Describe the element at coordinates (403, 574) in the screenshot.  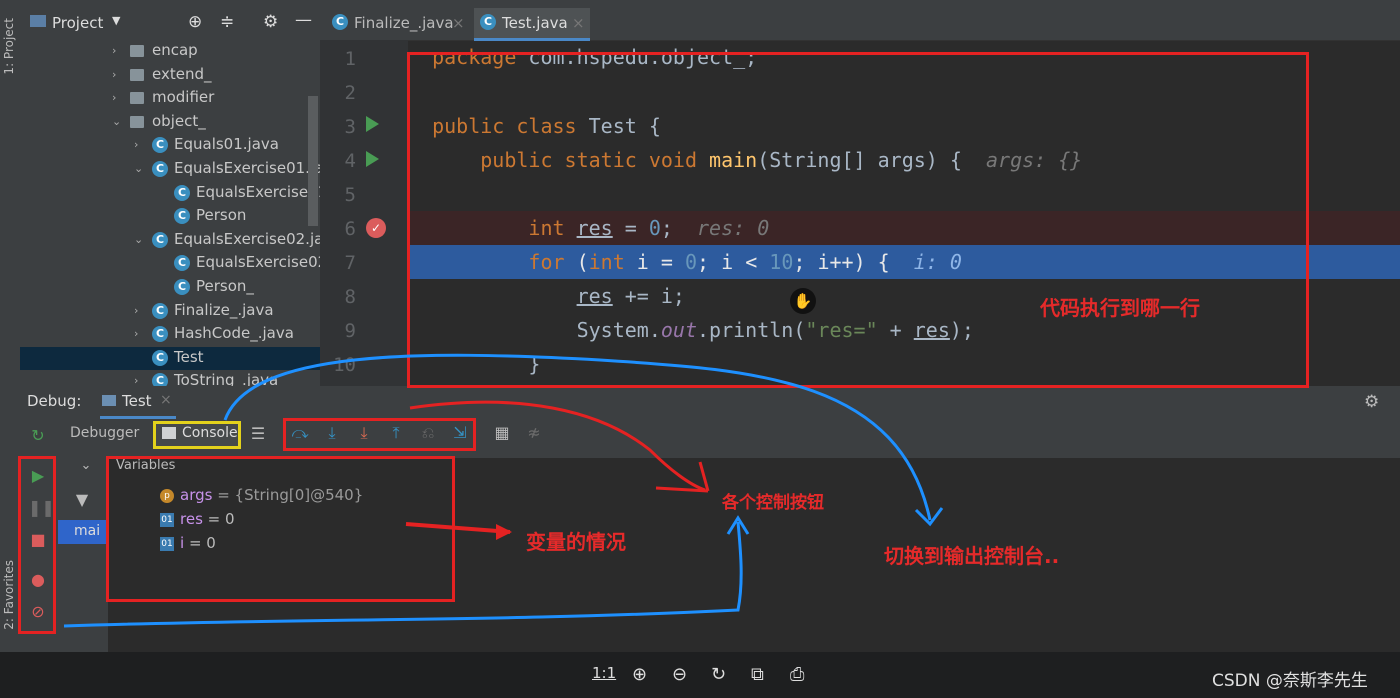
I see `actions-arrow` at that location.